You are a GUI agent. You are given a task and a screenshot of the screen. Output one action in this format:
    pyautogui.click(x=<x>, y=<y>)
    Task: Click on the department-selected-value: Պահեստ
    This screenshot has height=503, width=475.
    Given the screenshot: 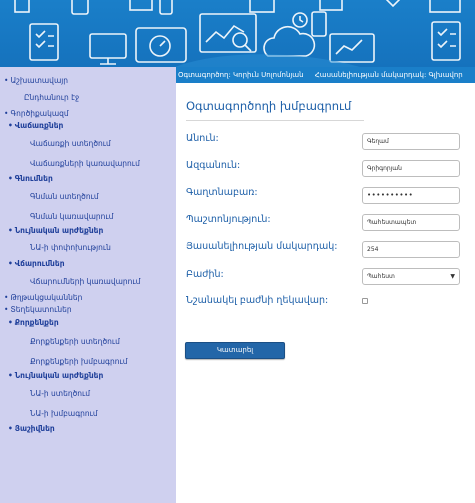 What is the action you would take?
    pyautogui.click(x=381, y=276)
    